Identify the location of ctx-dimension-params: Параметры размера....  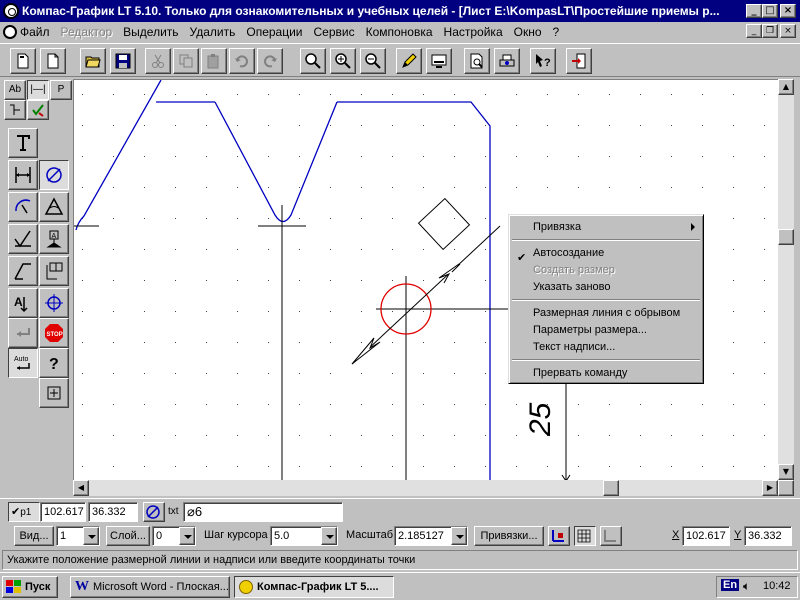
(590, 332).